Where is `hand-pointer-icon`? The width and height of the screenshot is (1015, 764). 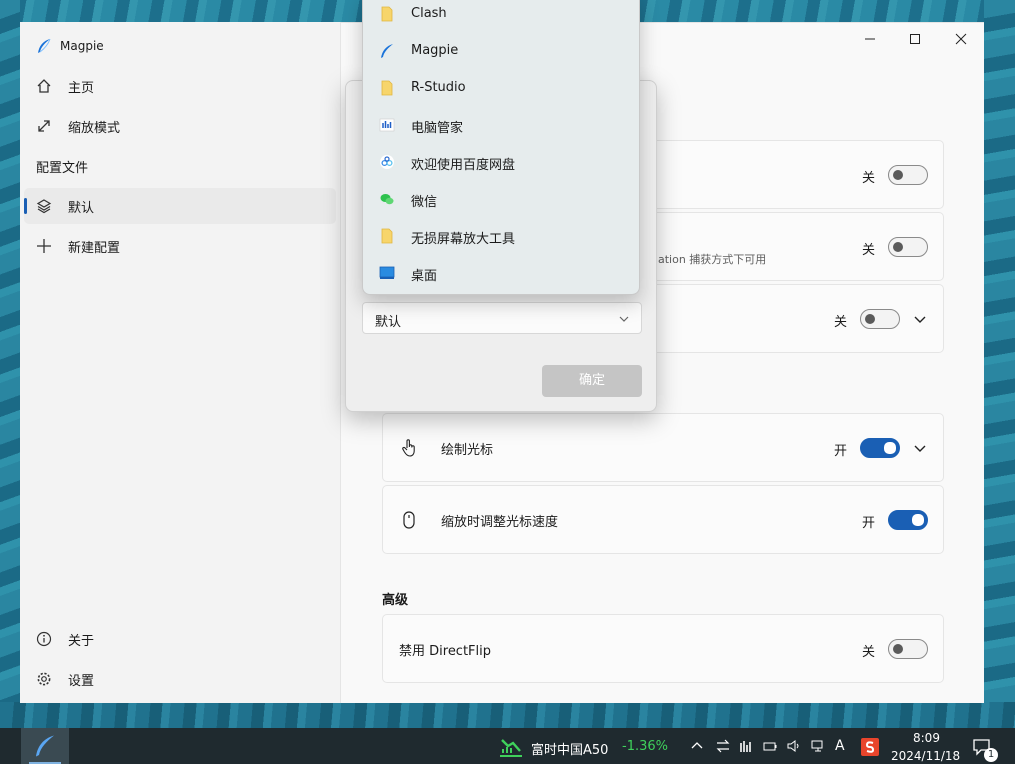 hand-pointer-icon is located at coordinates (408, 448).